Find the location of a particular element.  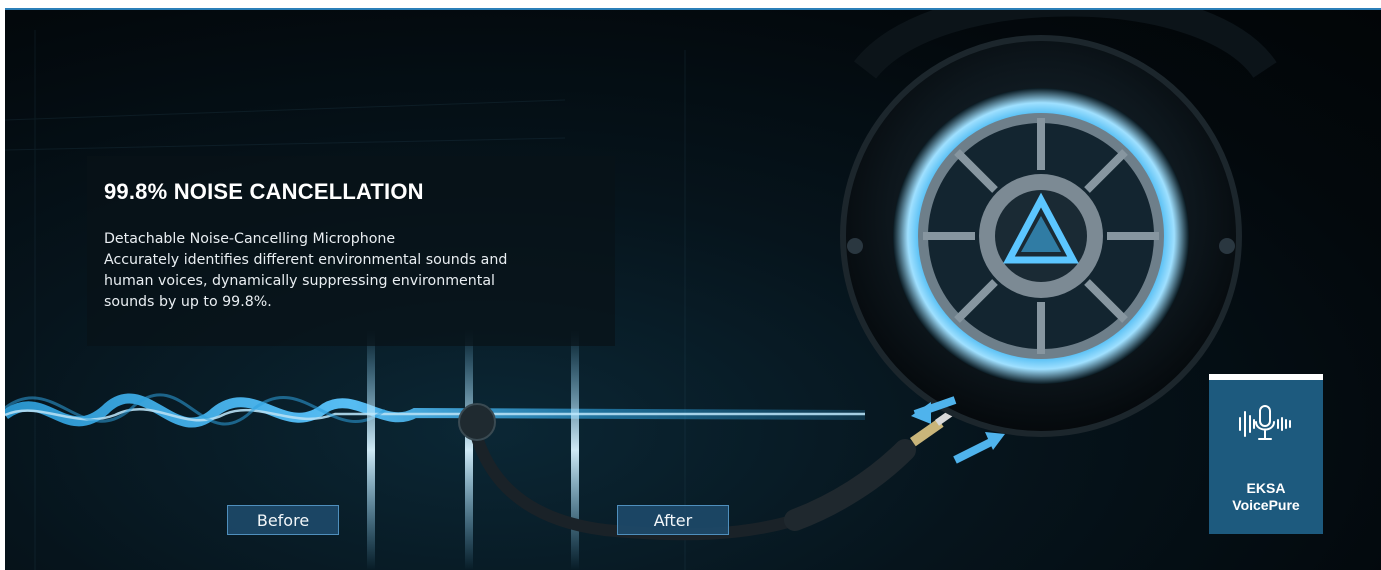

badge-text: EKSA VoicePure is located at coordinates (1266, 497).